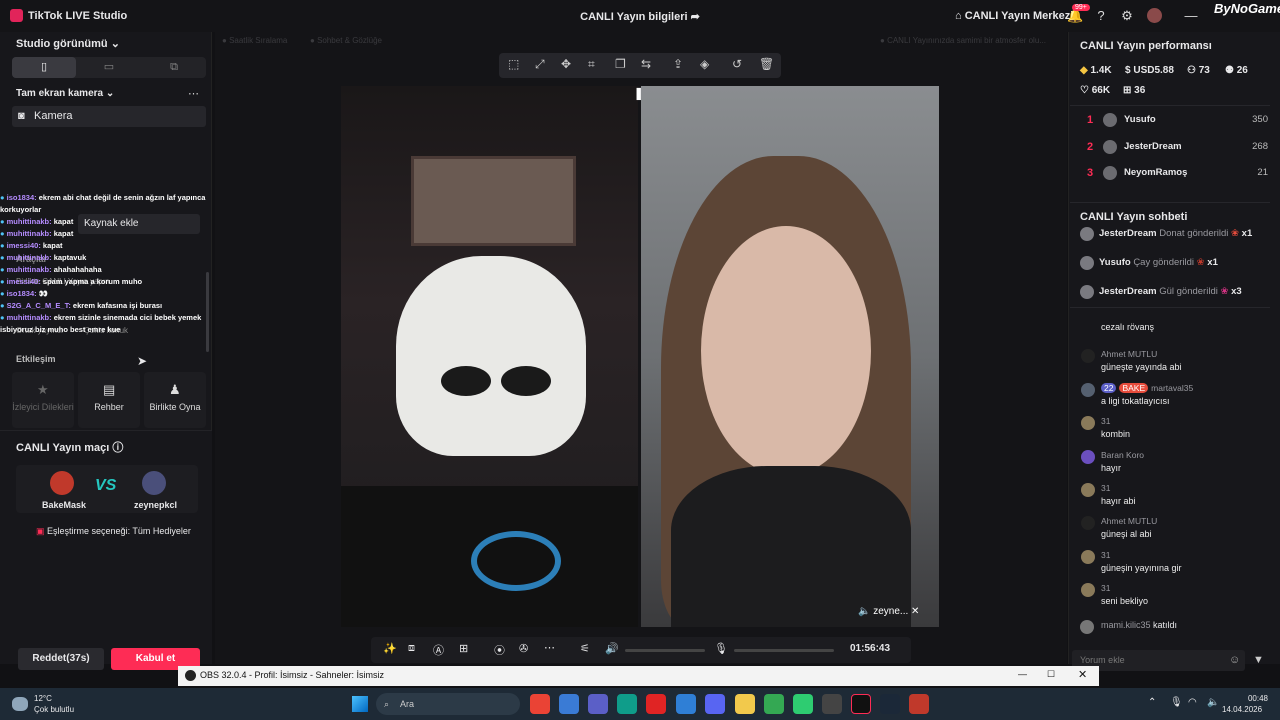 The width and height of the screenshot is (1280, 720). What do you see at coordinates (109, 116) in the screenshot?
I see `camera-source: ◙ Kamera` at bounding box center [109, 116].